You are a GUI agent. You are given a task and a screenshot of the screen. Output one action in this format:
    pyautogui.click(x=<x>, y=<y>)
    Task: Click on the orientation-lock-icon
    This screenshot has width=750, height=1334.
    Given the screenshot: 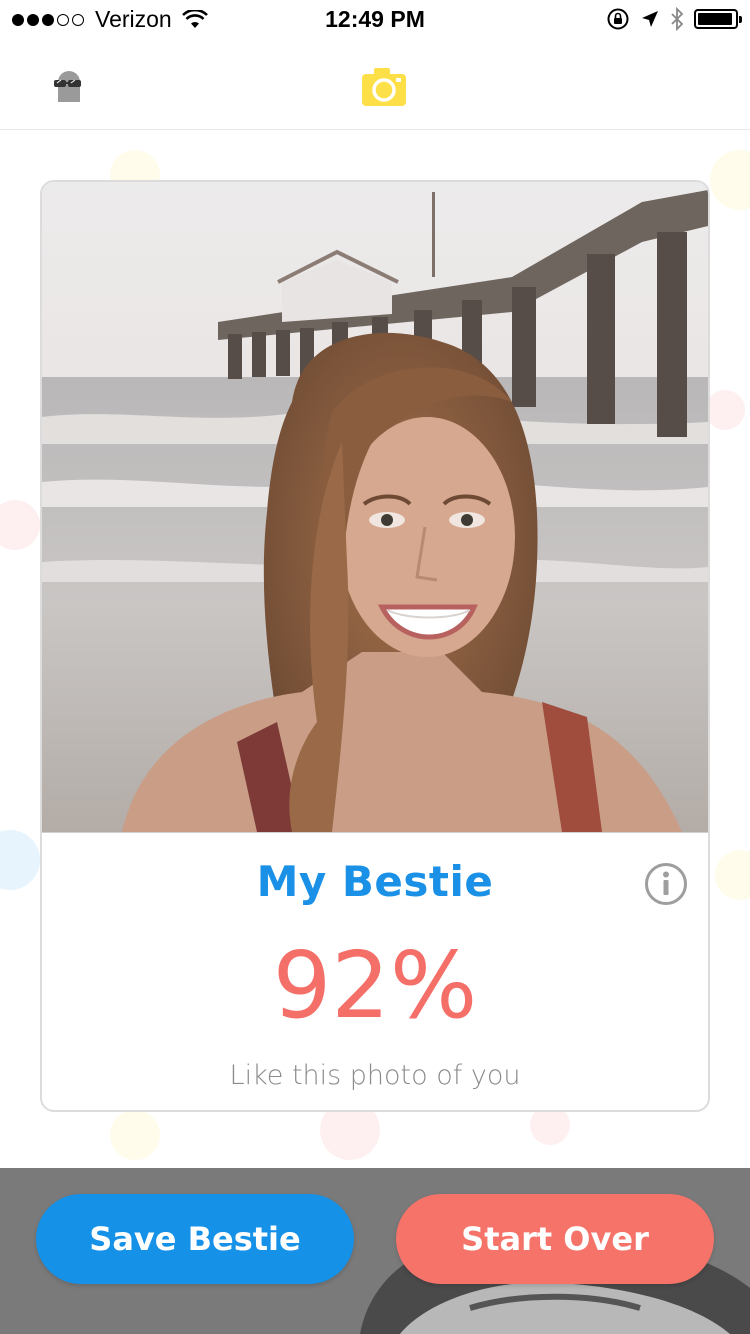 What is the action you would take?
    pyautogui.click(x=618, y=19)
    